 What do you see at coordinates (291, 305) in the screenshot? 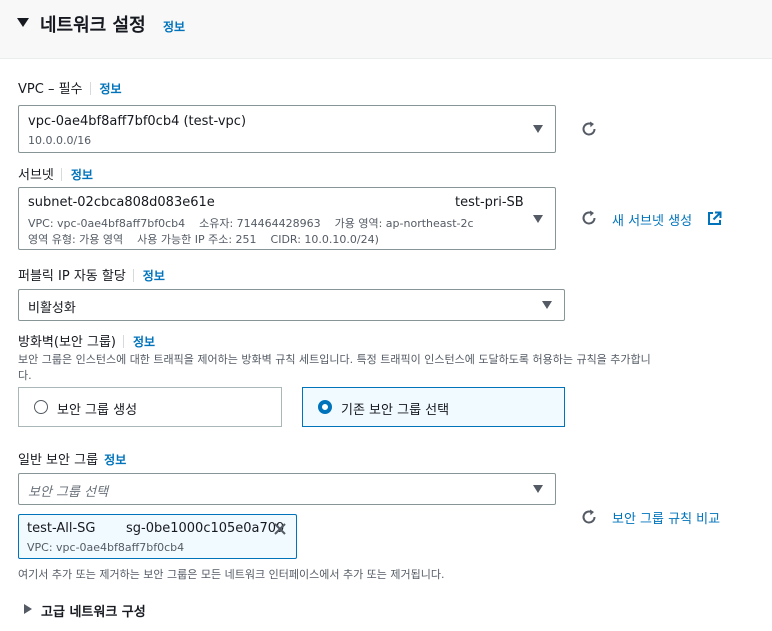
I see `public-ip-select: 비활성화` at bounding box center [291, 305].